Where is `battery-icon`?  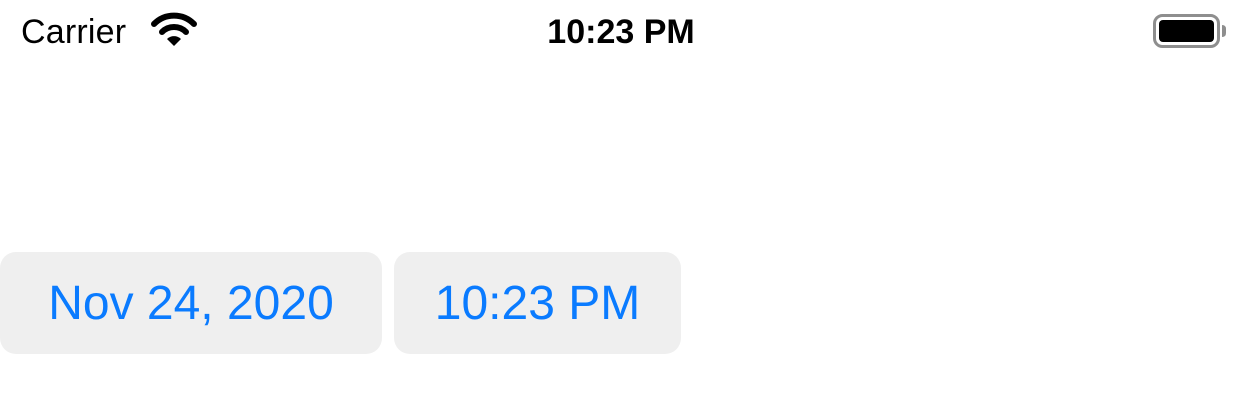 battery-icon is located at coordinates (1190, 31).